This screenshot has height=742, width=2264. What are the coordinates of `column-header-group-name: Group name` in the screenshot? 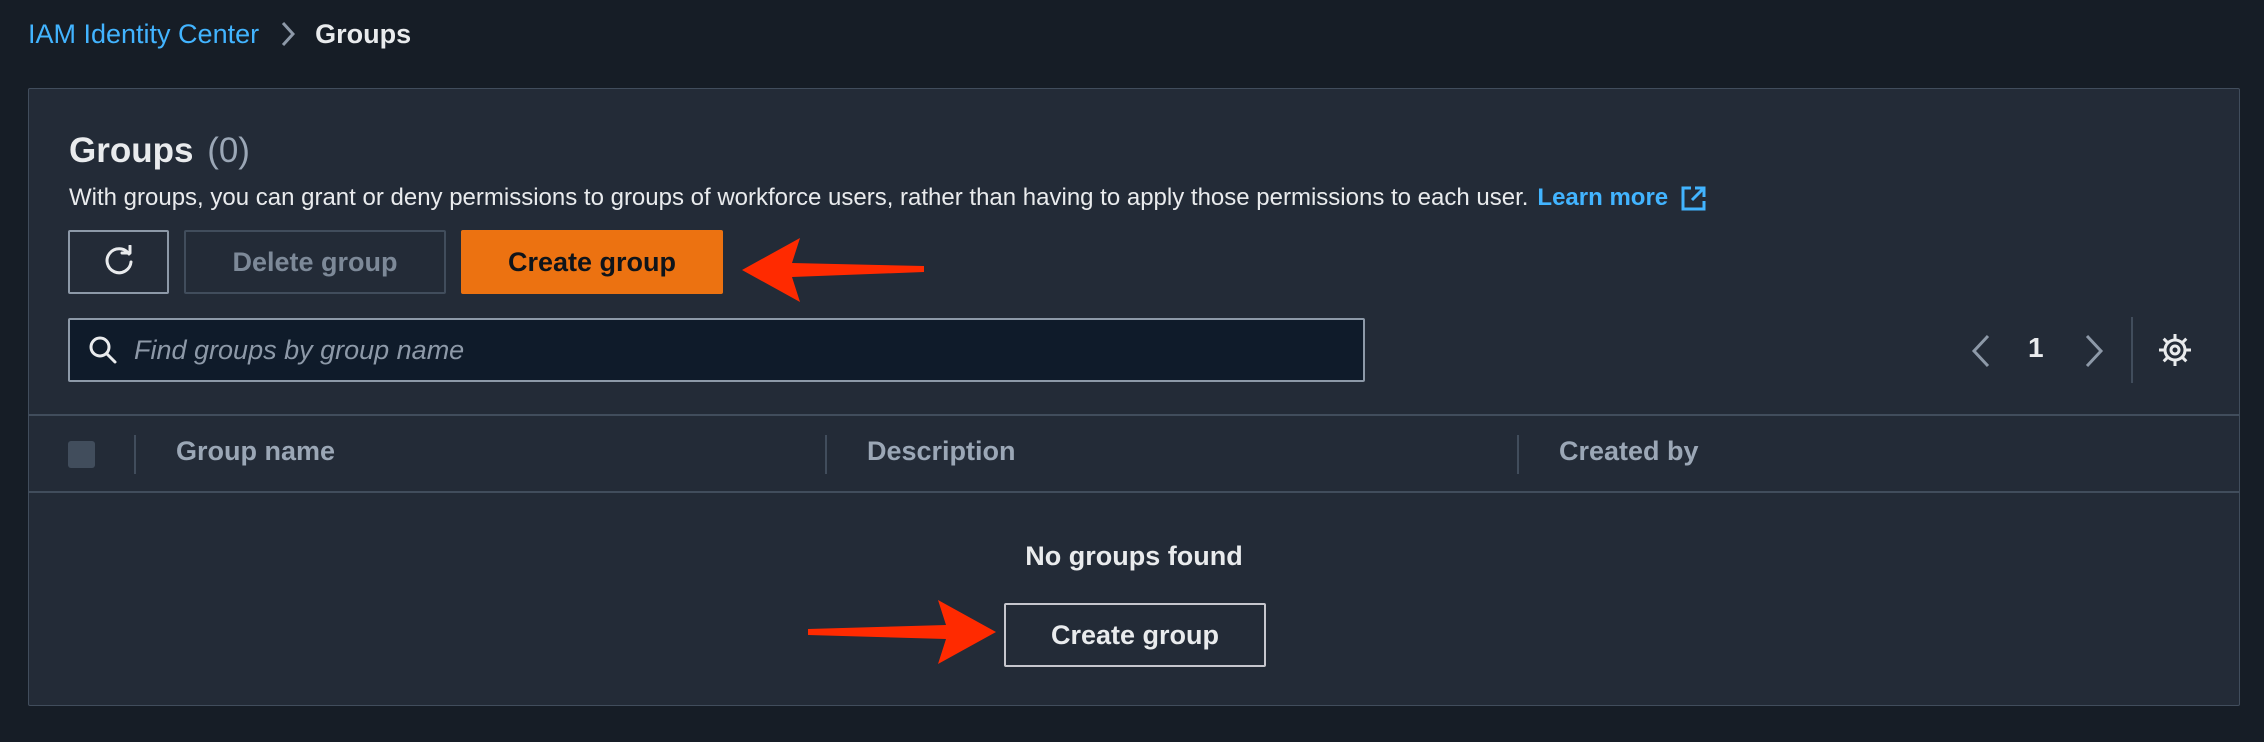 It's located at (255, 451).